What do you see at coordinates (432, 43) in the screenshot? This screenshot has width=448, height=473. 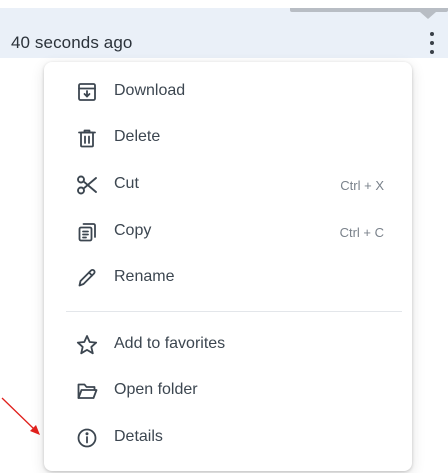 I see `more-vertical-icon` at bounding box center [432, 43].